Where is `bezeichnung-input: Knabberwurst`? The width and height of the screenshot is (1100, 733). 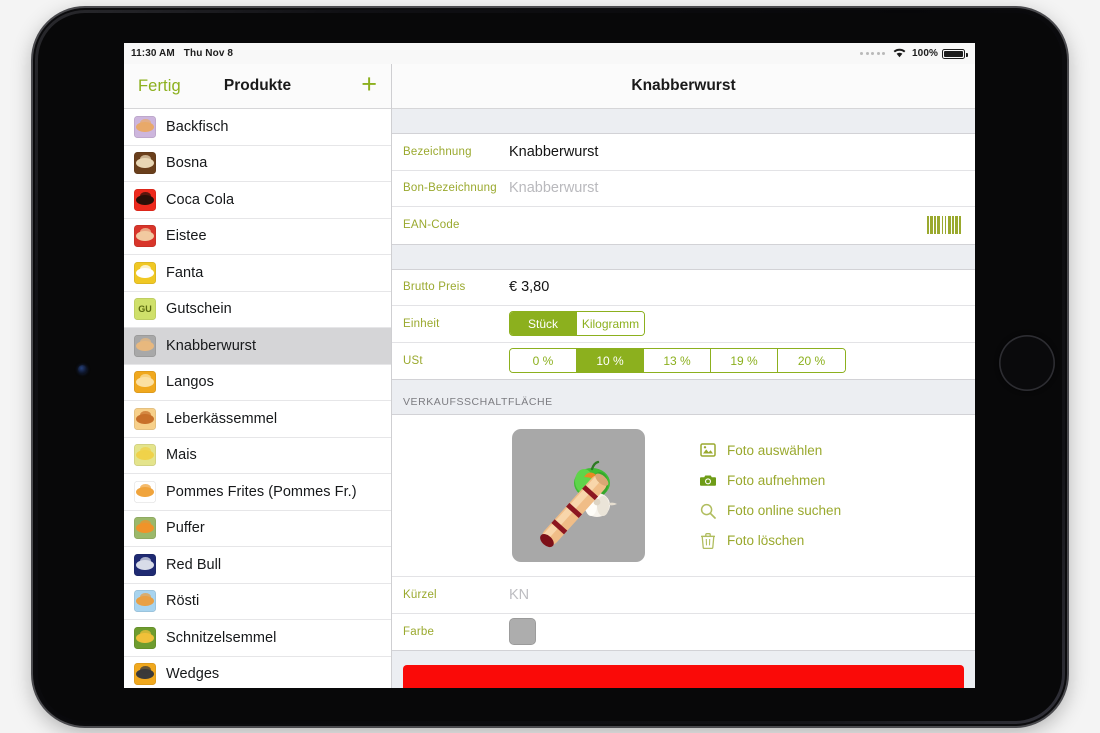
bezeichnung-input: Knabberwurst is located at coordinates (553, 152).